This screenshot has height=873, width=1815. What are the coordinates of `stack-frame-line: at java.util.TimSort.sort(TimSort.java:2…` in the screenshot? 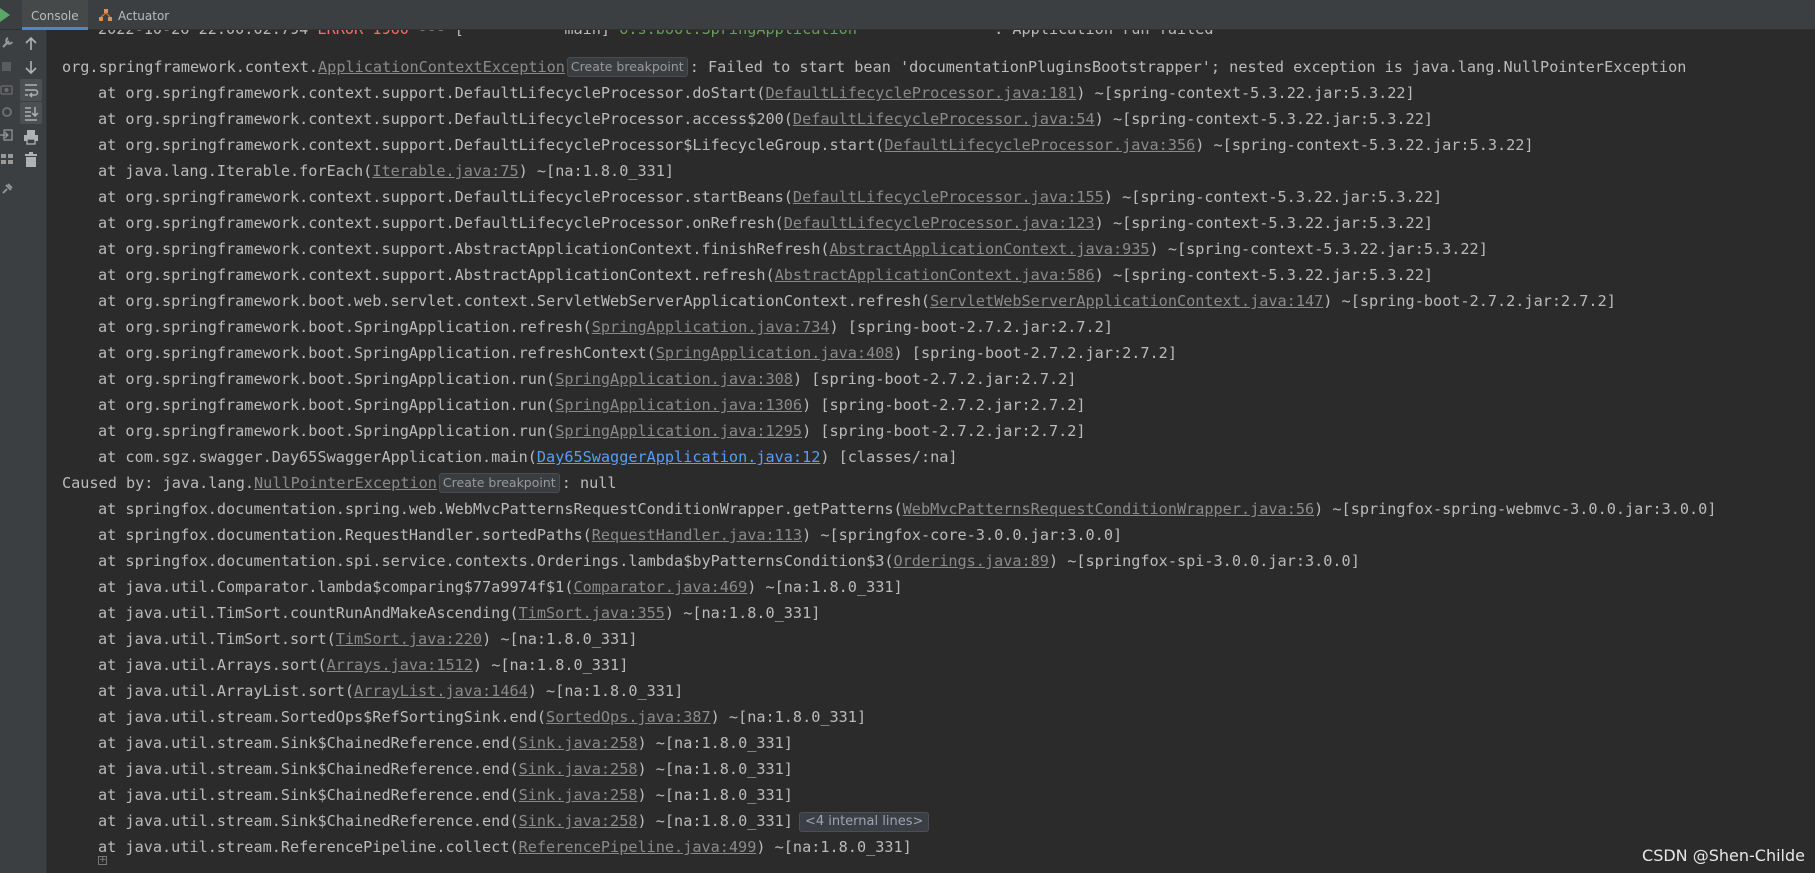 It's located at (368, 639).